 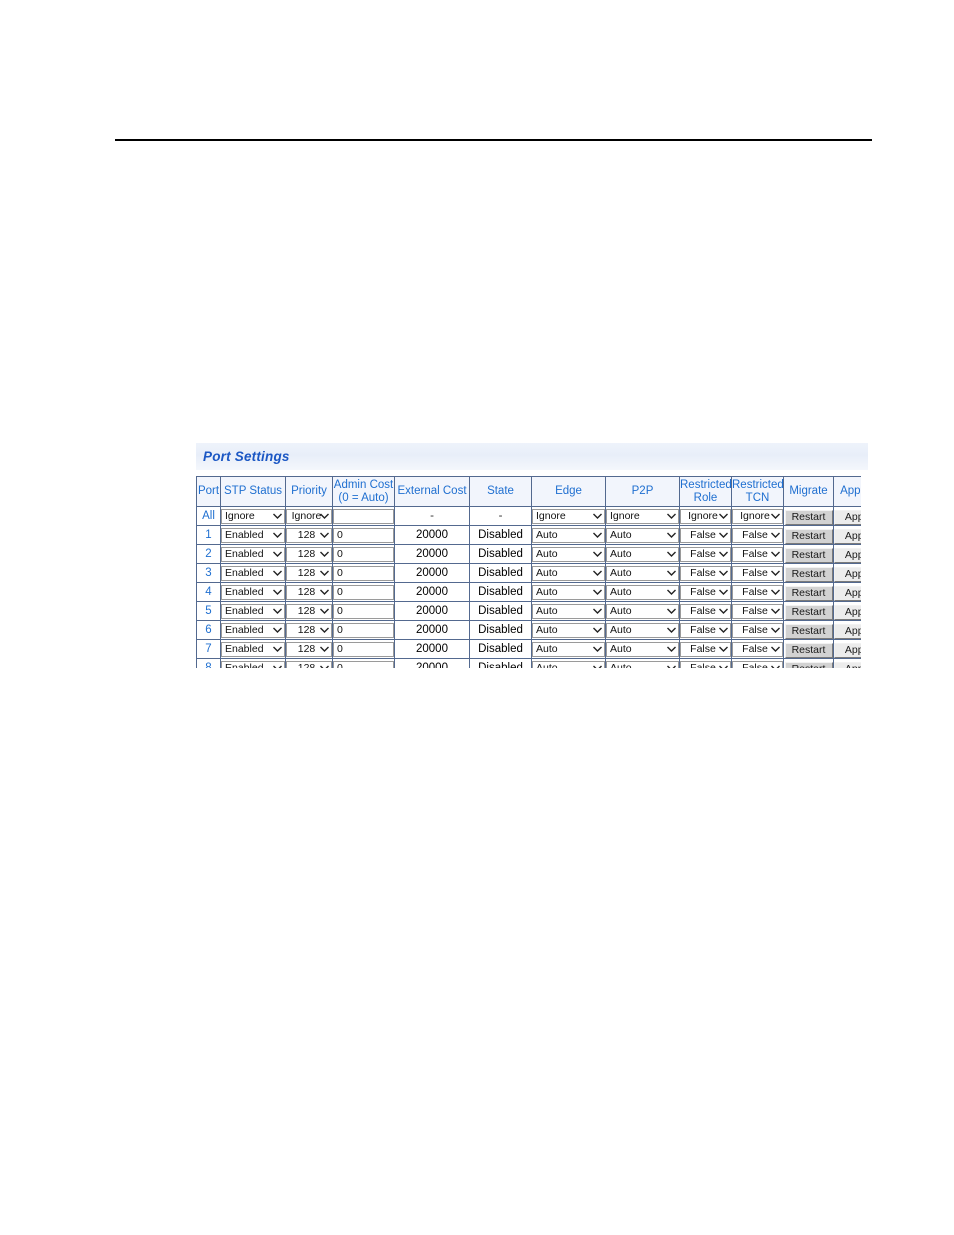 What do you see at coordinates (705, 516) in the screenshot?
I see `restricted-role-select: Ignore` at bounding box center [705, 516].